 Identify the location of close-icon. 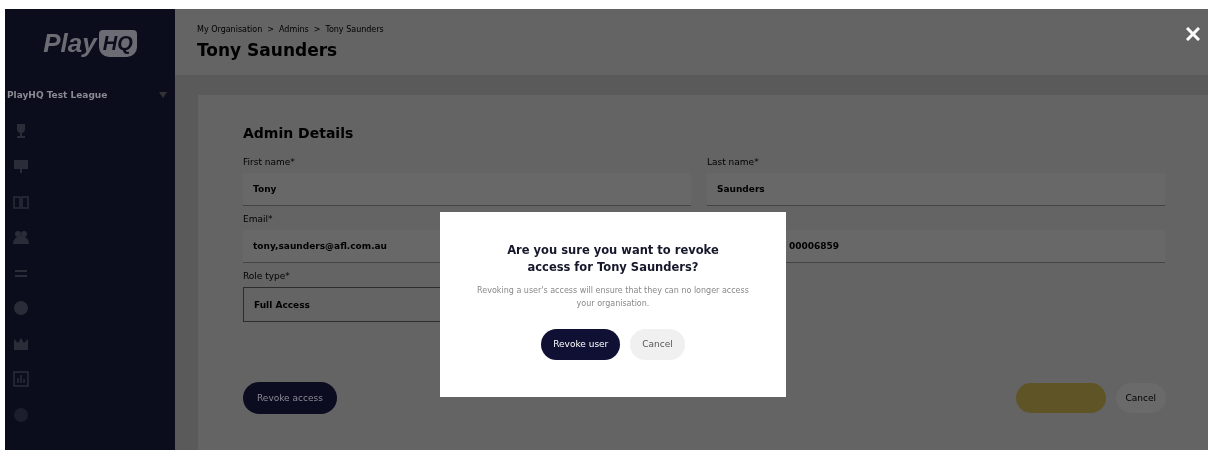
(1193, 34).